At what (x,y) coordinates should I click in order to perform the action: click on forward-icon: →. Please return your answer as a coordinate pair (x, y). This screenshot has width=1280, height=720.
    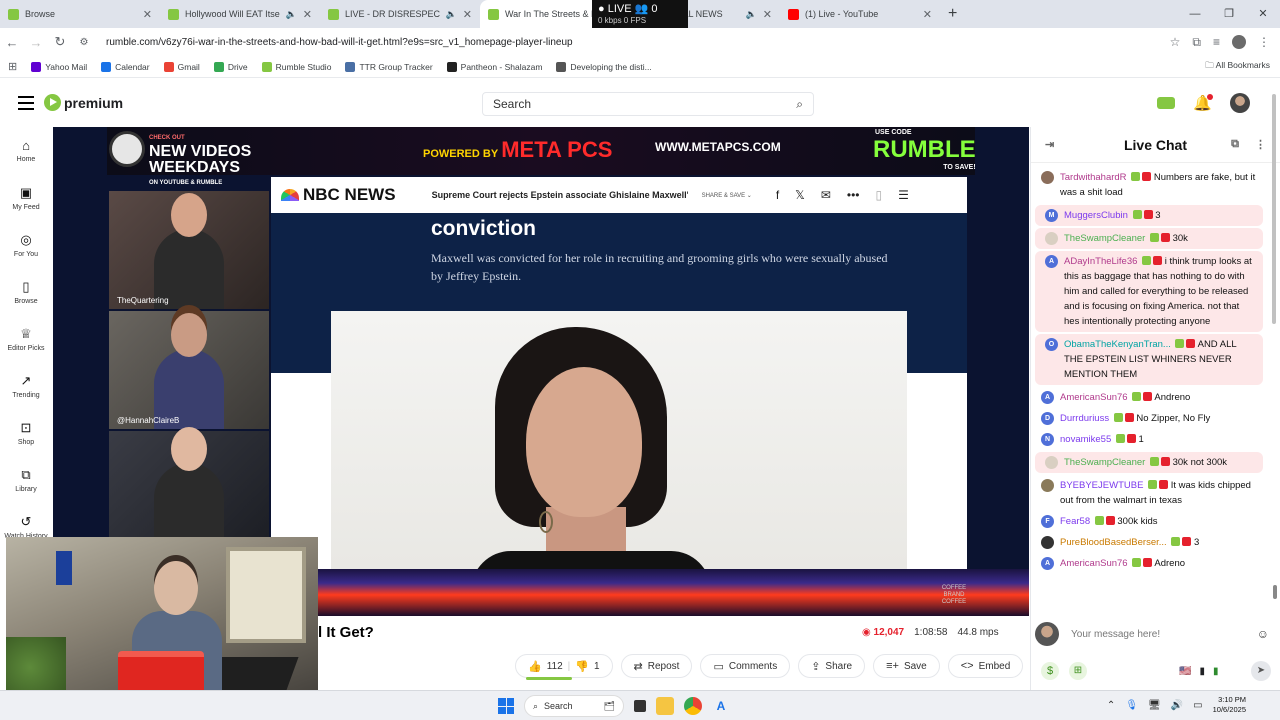
    Looking at the image, I should click on (36, 42).